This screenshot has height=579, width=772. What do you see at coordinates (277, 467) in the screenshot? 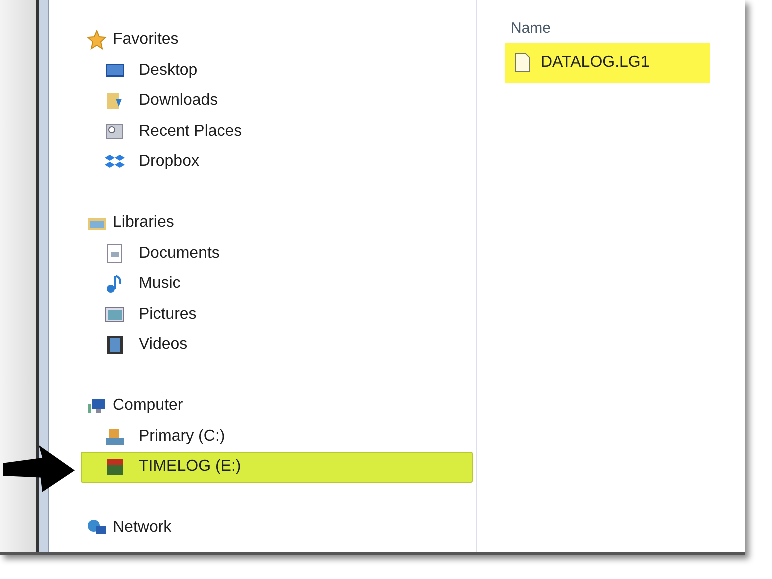
I see `tree-item: TIMELOG (E:)` at bounding box center [277, 467].